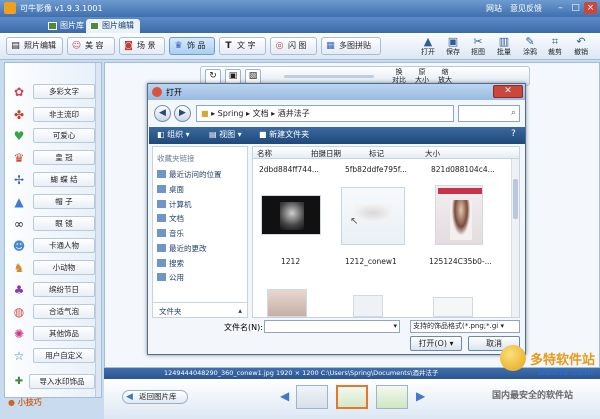 The height and width of the screenshot is (419, 600). What do you see at coordinates (515, 238) in the screenshot?
I see `file-list-scrollbar` at bounding box center [515, 238].